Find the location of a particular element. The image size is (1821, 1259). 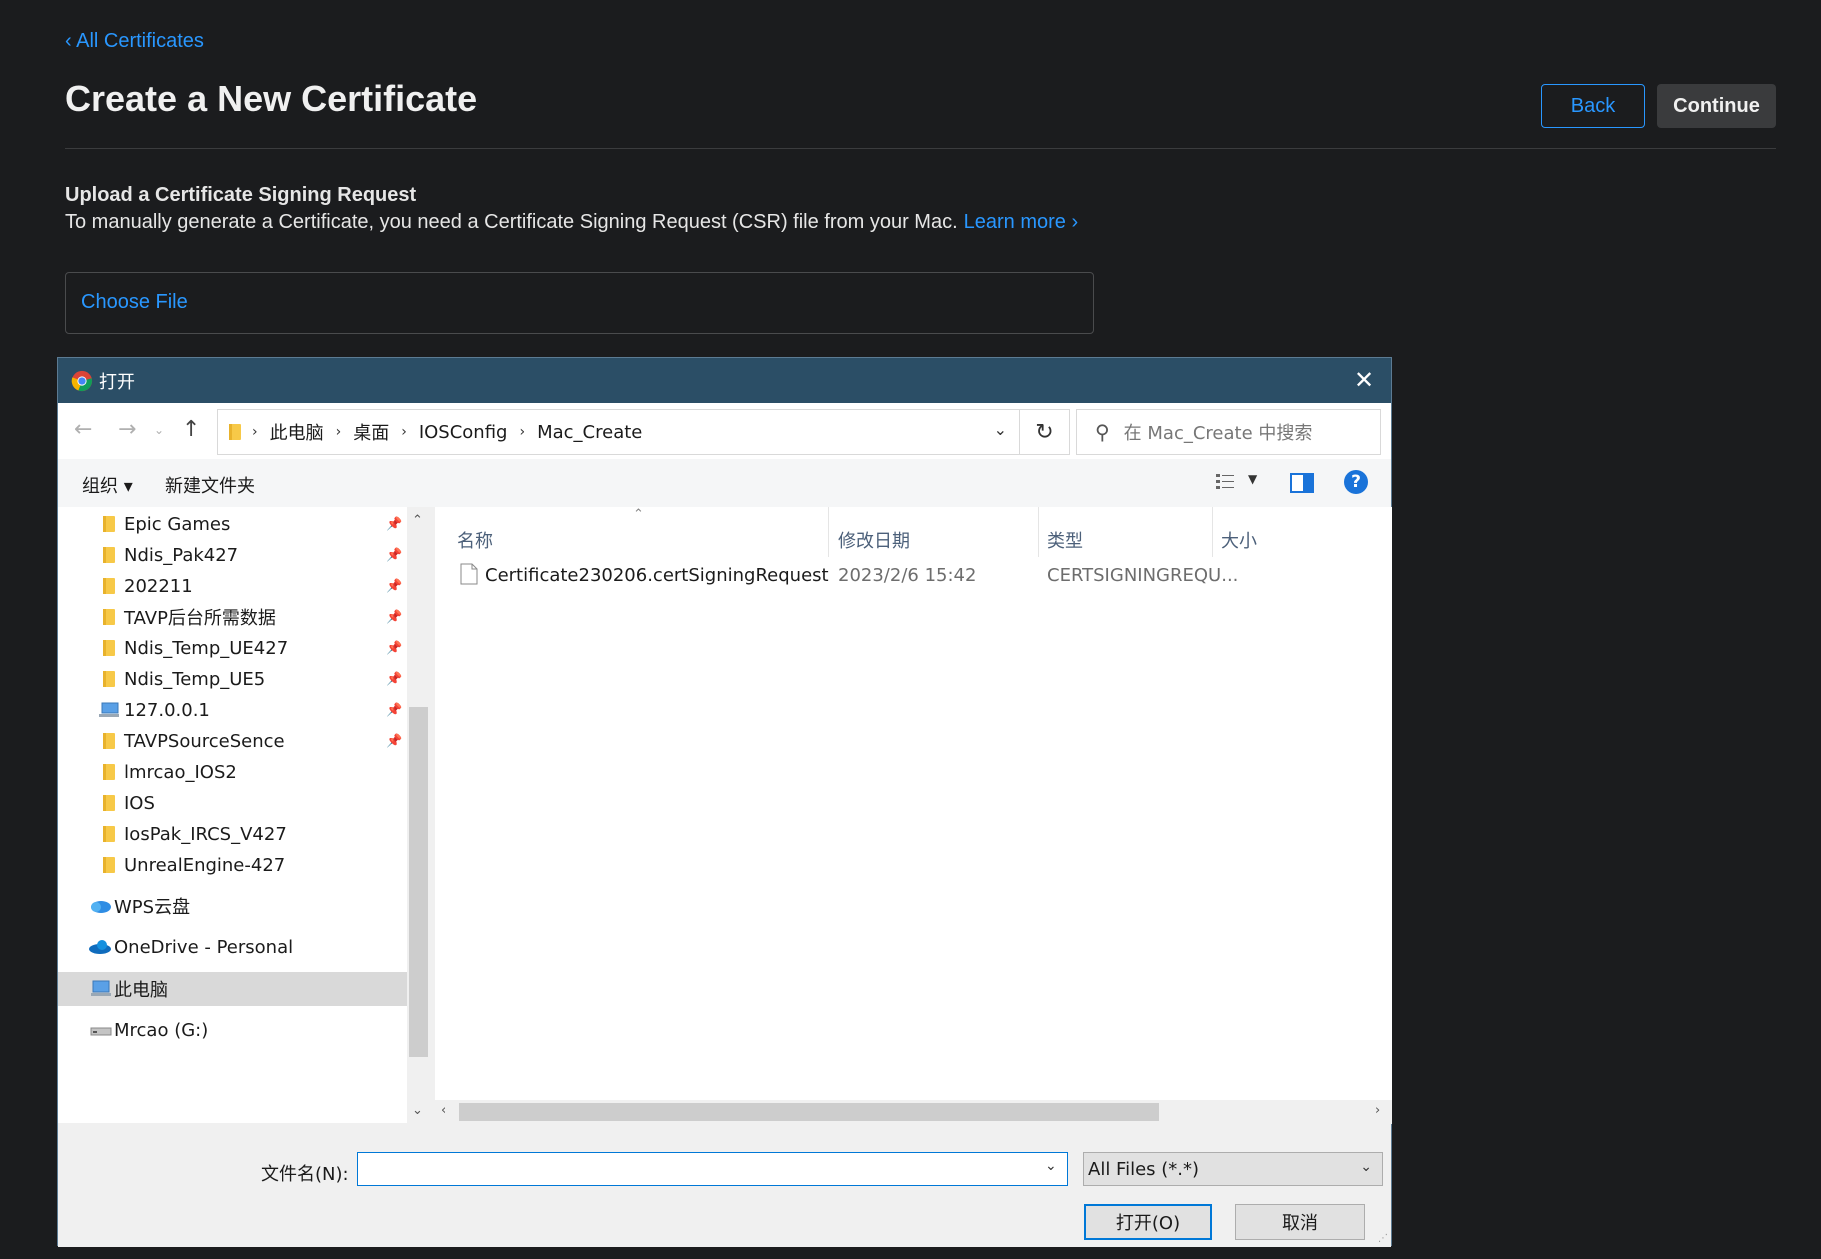

all-certificates-link: ‹ All Certificates is located at coordinates (134, 41).